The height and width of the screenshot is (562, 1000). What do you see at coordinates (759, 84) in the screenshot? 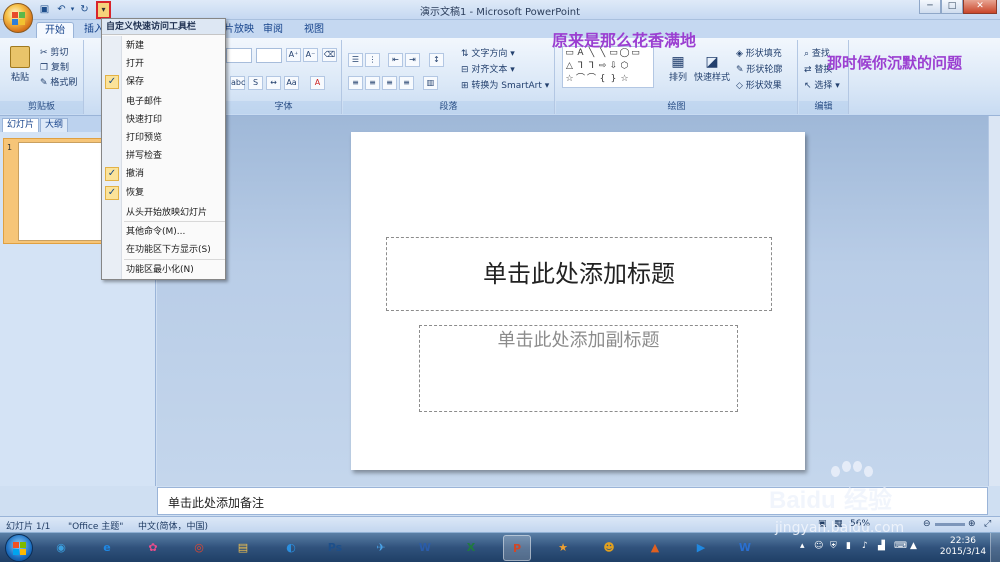
I see `shape-effects-button: ◇ 形状效果` at bounding box center [759, 84].